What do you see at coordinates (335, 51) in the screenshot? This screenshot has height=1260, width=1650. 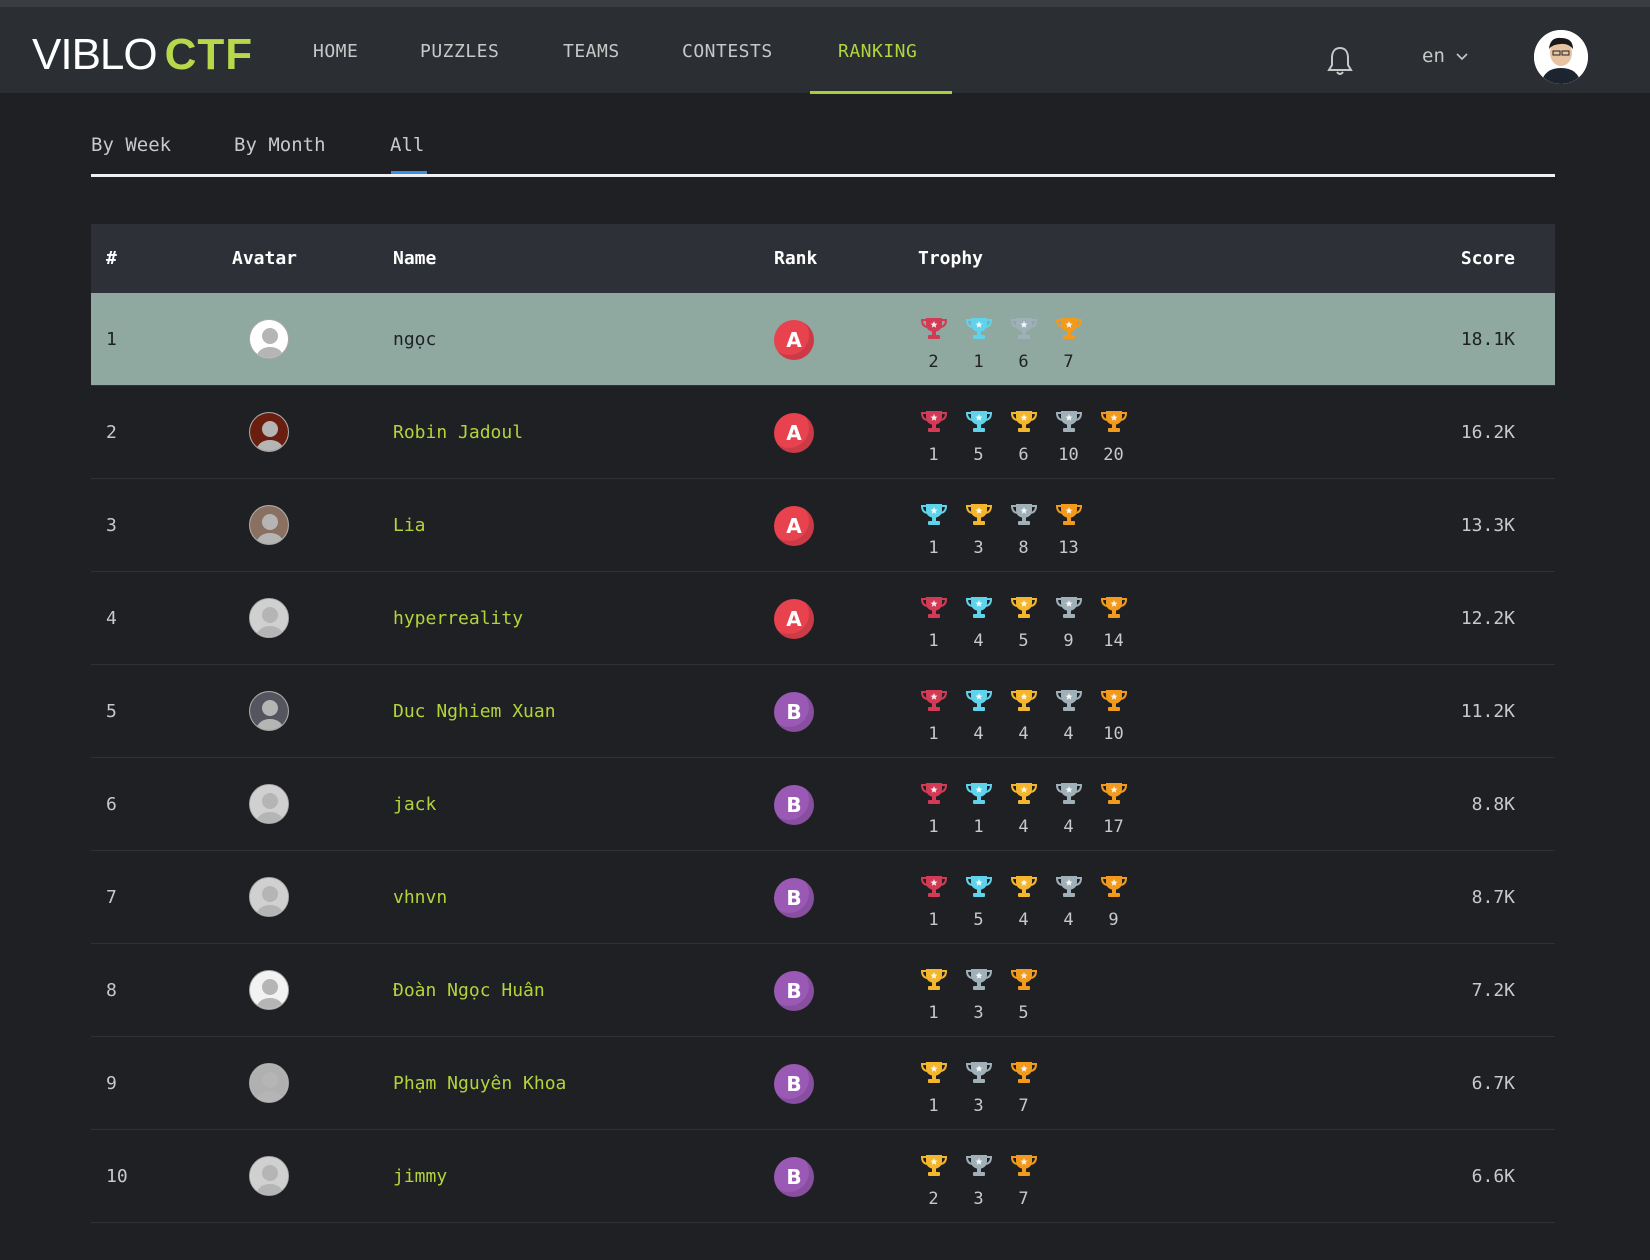 I see `nav-home: HOME` at bounding box center [335, 51].